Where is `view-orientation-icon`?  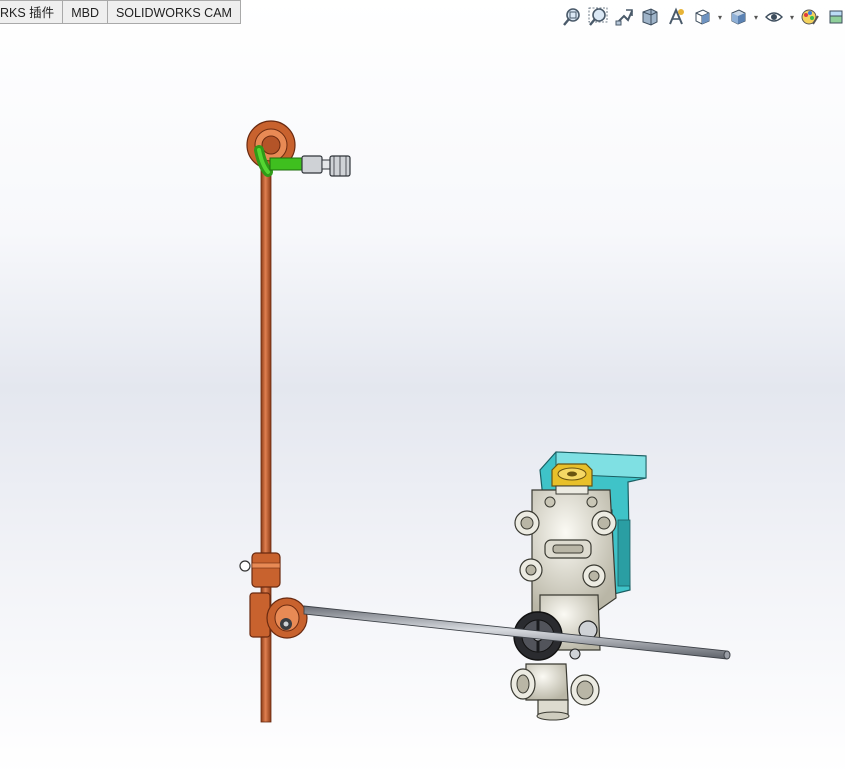
view-orientation-icon is located at coordinates (702, 17).